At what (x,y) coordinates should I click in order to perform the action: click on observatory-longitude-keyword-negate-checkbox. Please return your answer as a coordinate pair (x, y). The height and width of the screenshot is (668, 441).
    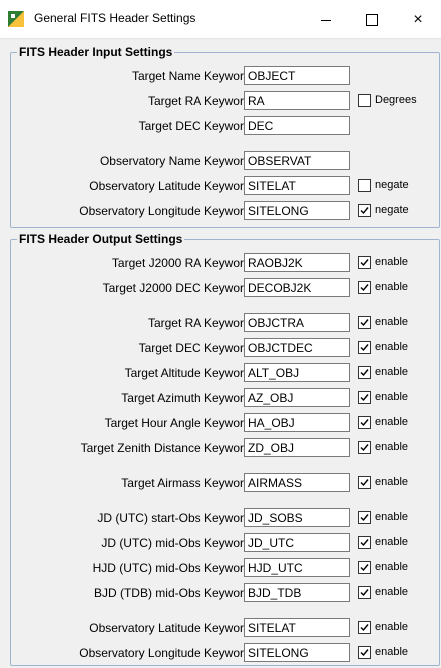
    Looking at the image, I should click on (364, 210).